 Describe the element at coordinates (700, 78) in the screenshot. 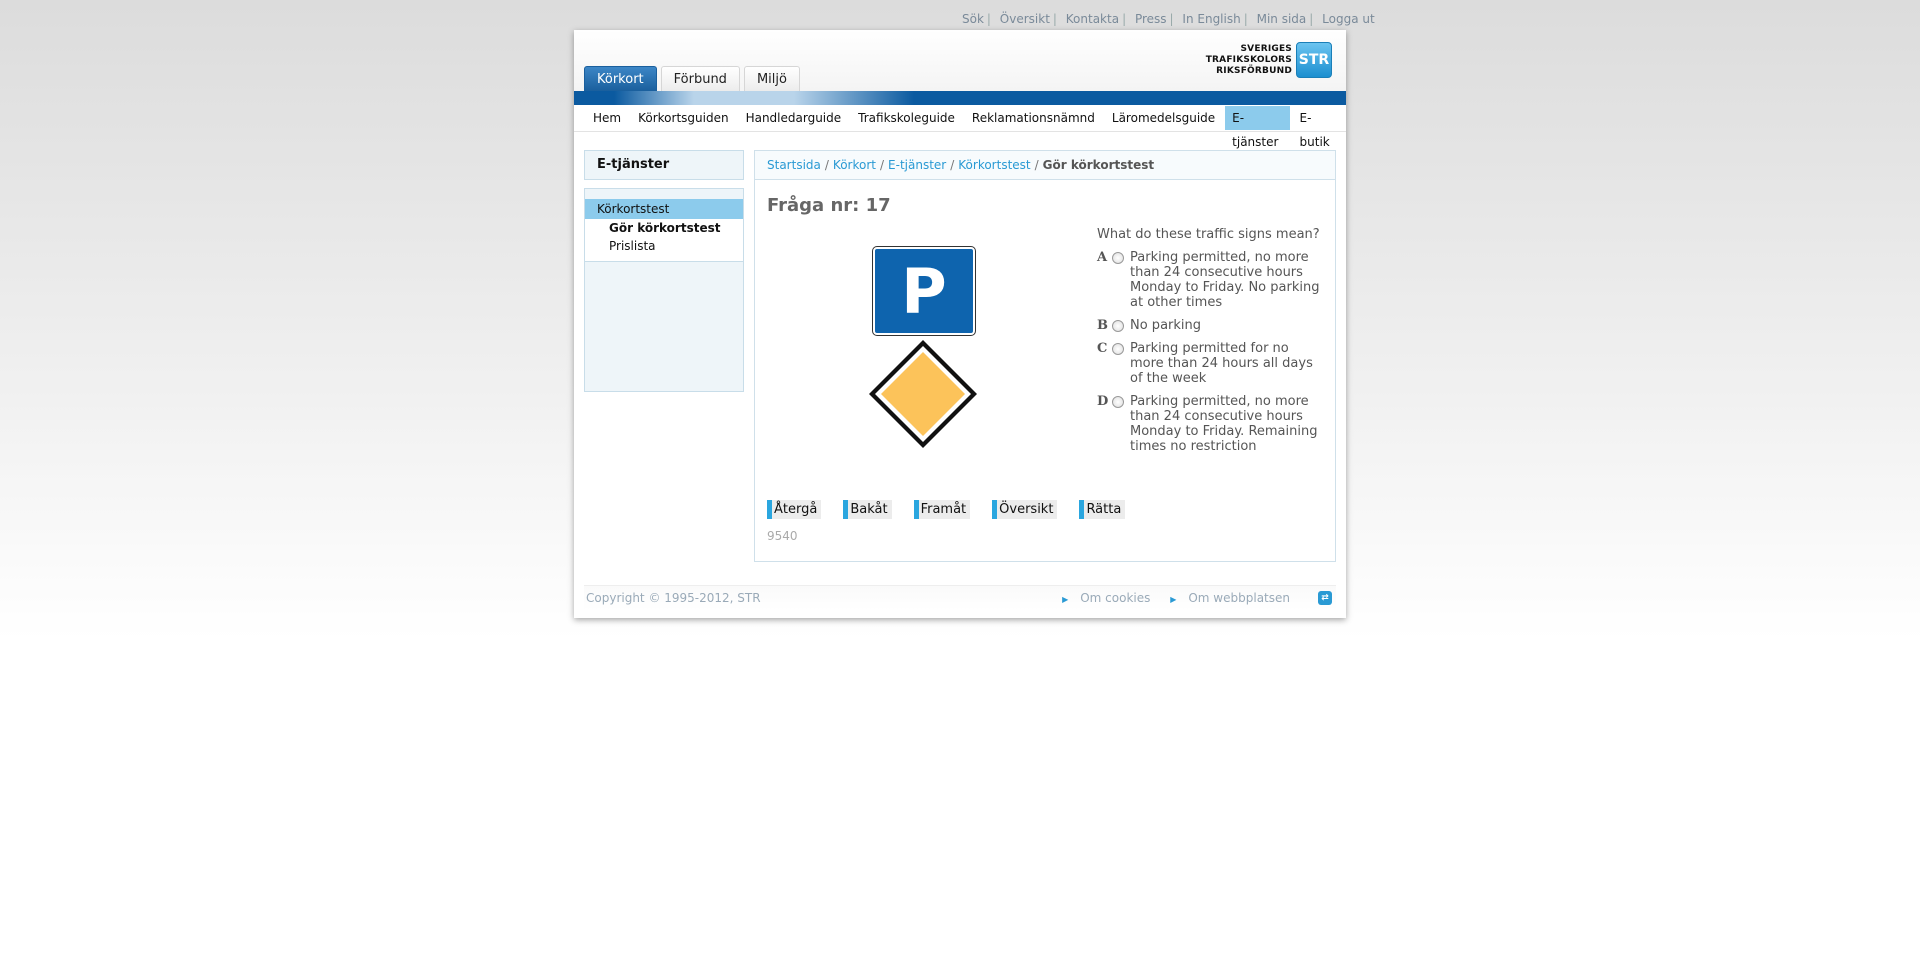

I see `tab-forbund: Förbund` at that location.